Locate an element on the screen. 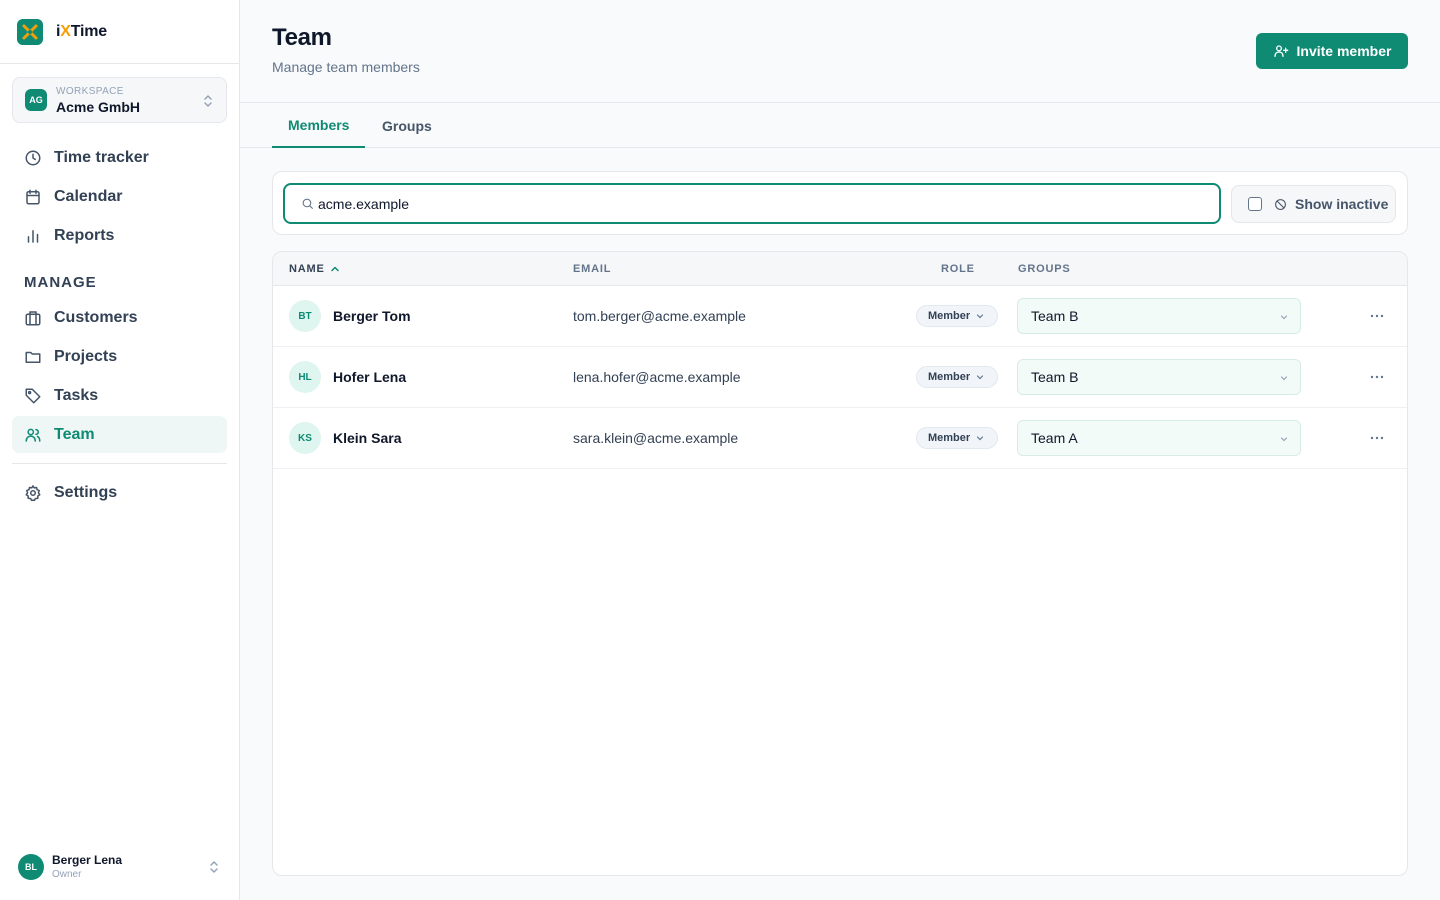 This screenshot has width=1440, height=900. nav-item-calendar: Calendar is located at coordinates (119, 196).